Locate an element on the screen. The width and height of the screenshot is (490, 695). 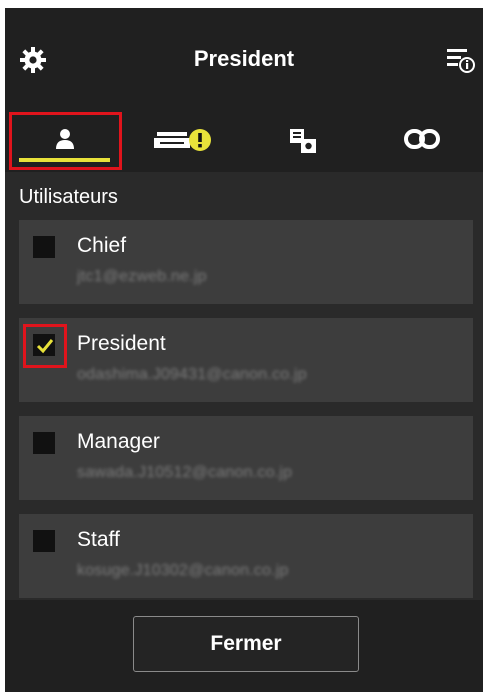
user-name: Manager is located at coordinates (118, 441).